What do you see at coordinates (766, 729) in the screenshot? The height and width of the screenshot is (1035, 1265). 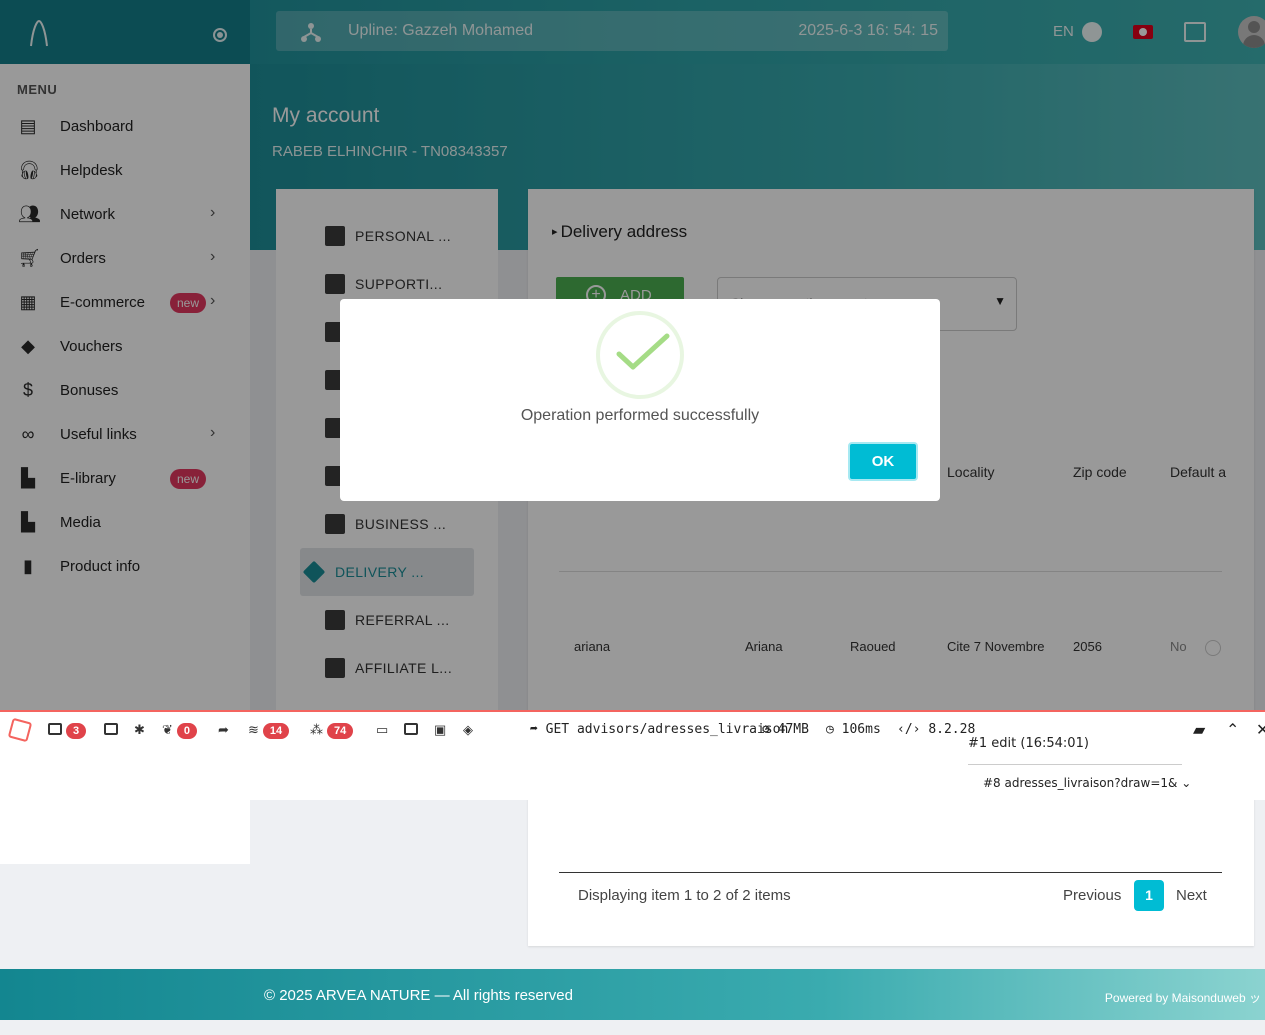 I see `cogs-icon: ⚙` at bounding box center [766, 729].